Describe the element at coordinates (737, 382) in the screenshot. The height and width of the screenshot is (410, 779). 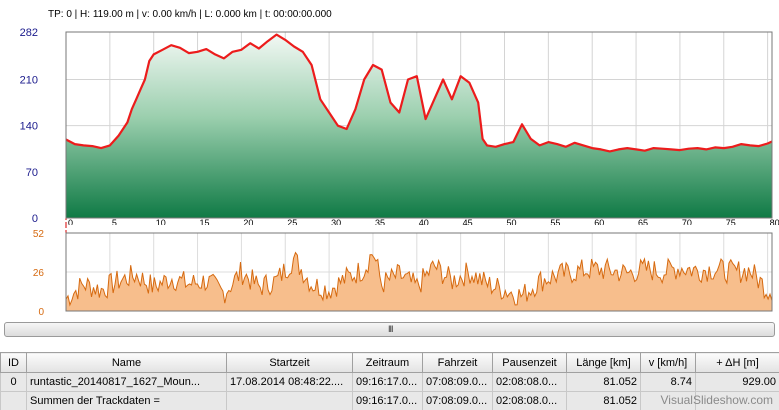
I see `table-cell: 929.00` at that location.